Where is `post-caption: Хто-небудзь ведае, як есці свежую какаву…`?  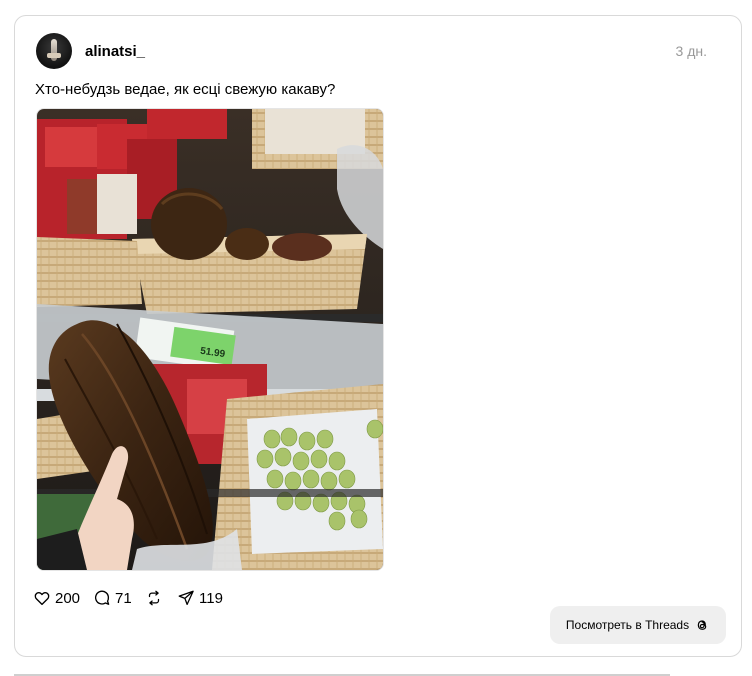
post-caption: Хто-небудзь ведае, як есці свежую какаву… is located at coordinates (185, 89).